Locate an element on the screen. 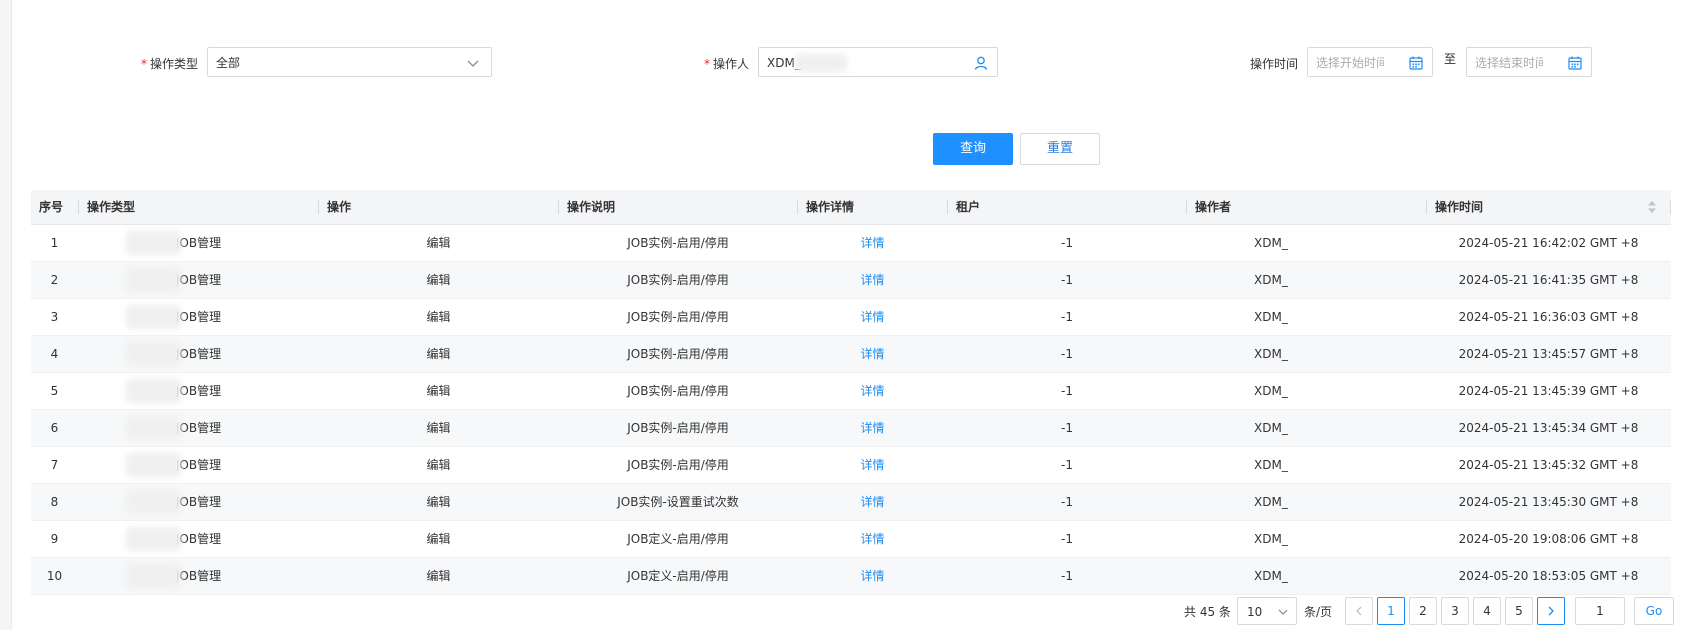  cell-no: 3 is located at coordinates (54, 317).